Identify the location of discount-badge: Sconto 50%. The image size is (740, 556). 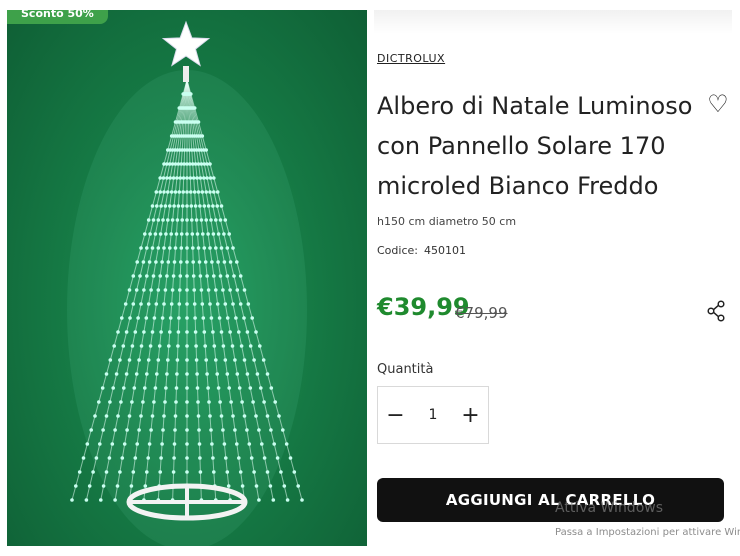
(57, 17).